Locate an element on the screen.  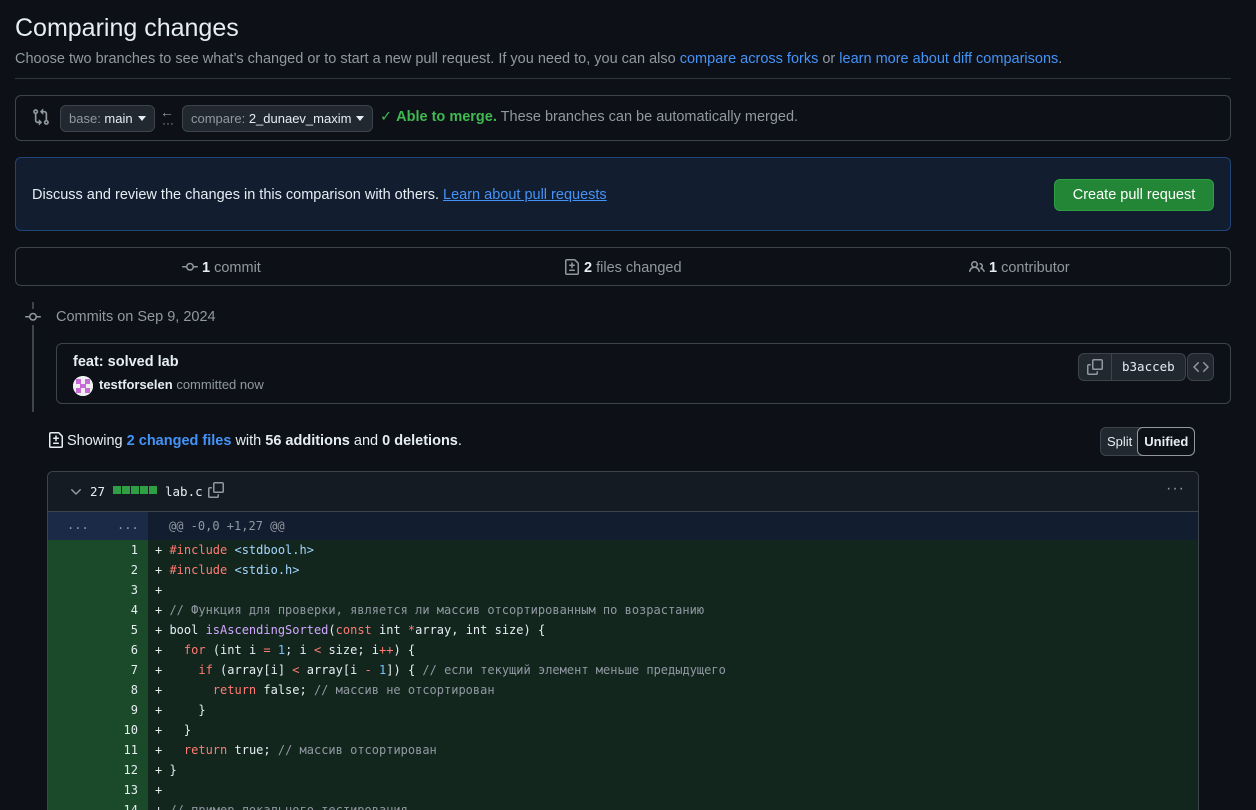
copy-sha-button is located at coordinates (1095, 367).